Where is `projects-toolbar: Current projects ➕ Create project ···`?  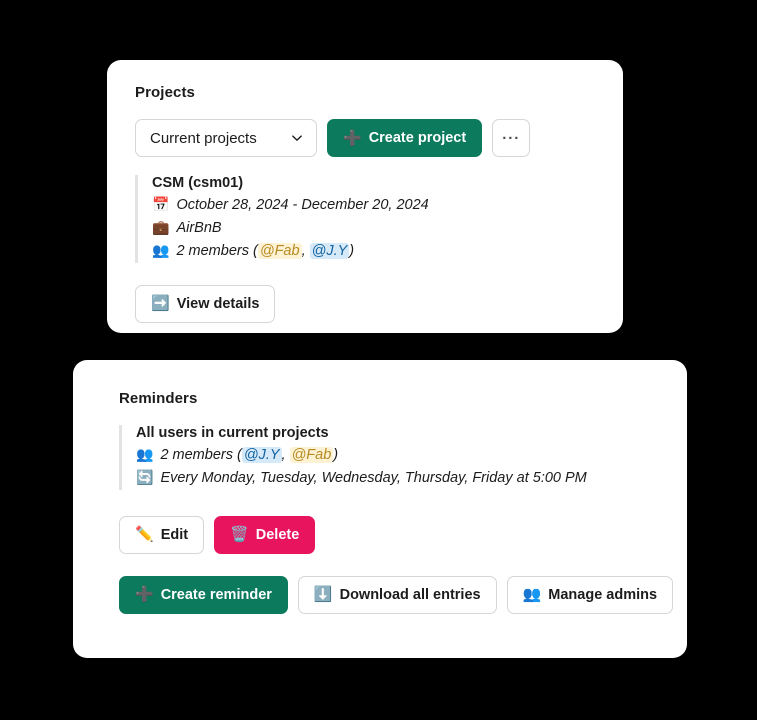
projects-toolbar: Current projects ➕ Create project ··· is located at coordinates (365, 138).